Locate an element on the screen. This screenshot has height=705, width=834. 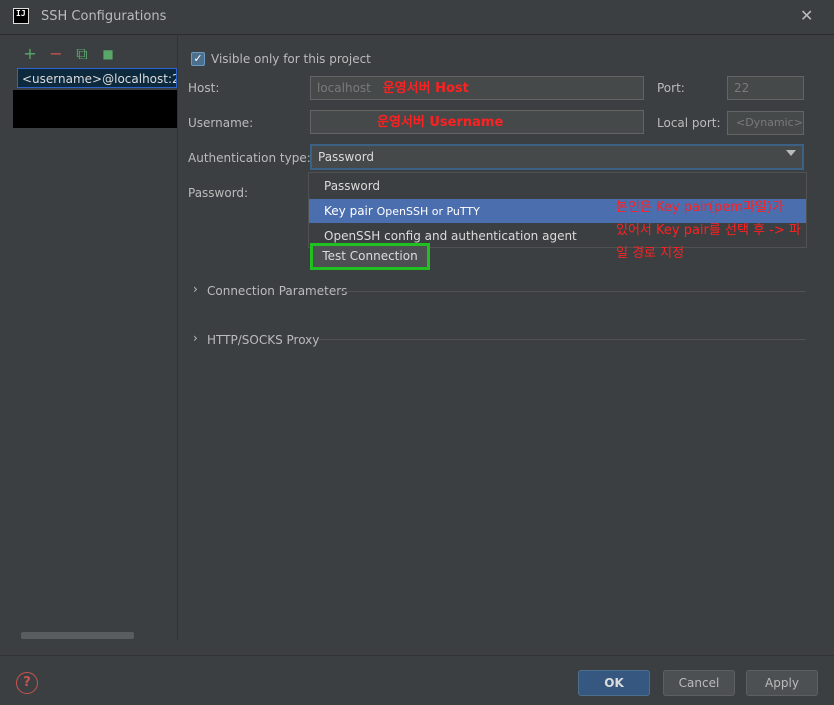
close-icon: ✕ is located at coordinates (806, 15).